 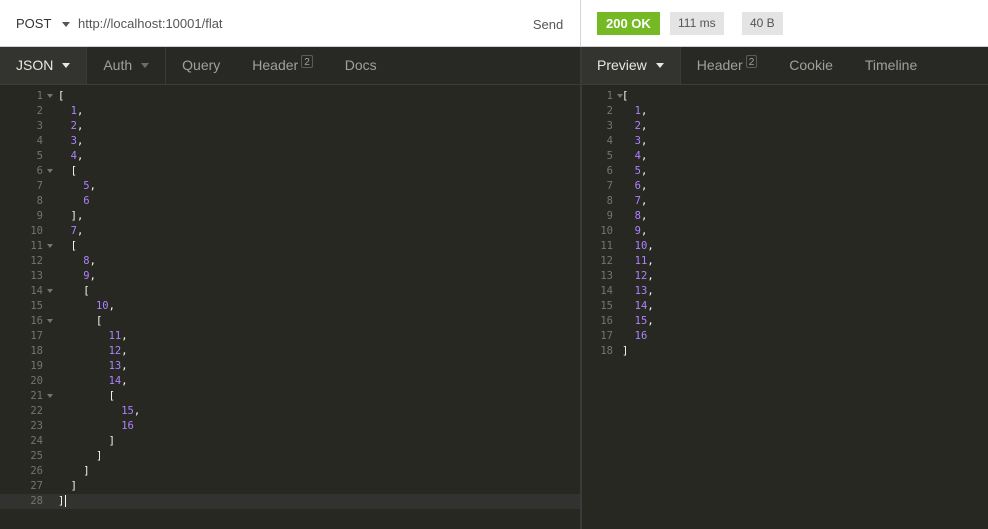 I want to click on code-text: 15,, so click(x=644, y=321).